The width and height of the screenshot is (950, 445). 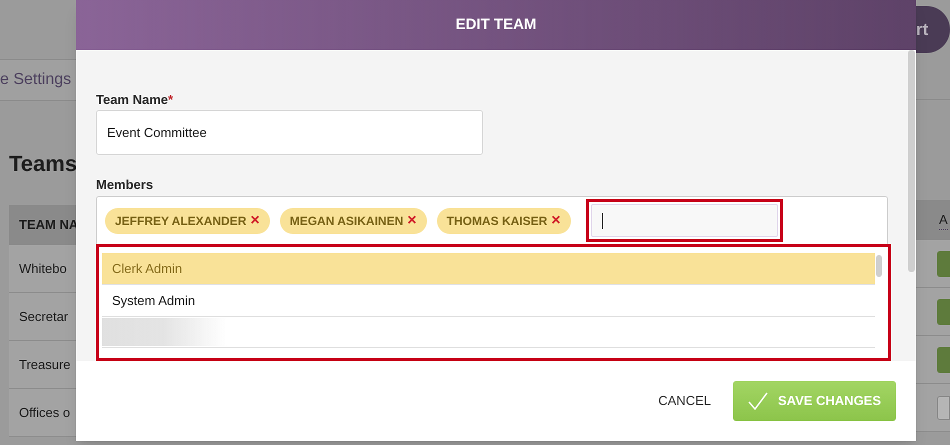 I want to click on table-cell: Treasure, so click(x=42, y=365).